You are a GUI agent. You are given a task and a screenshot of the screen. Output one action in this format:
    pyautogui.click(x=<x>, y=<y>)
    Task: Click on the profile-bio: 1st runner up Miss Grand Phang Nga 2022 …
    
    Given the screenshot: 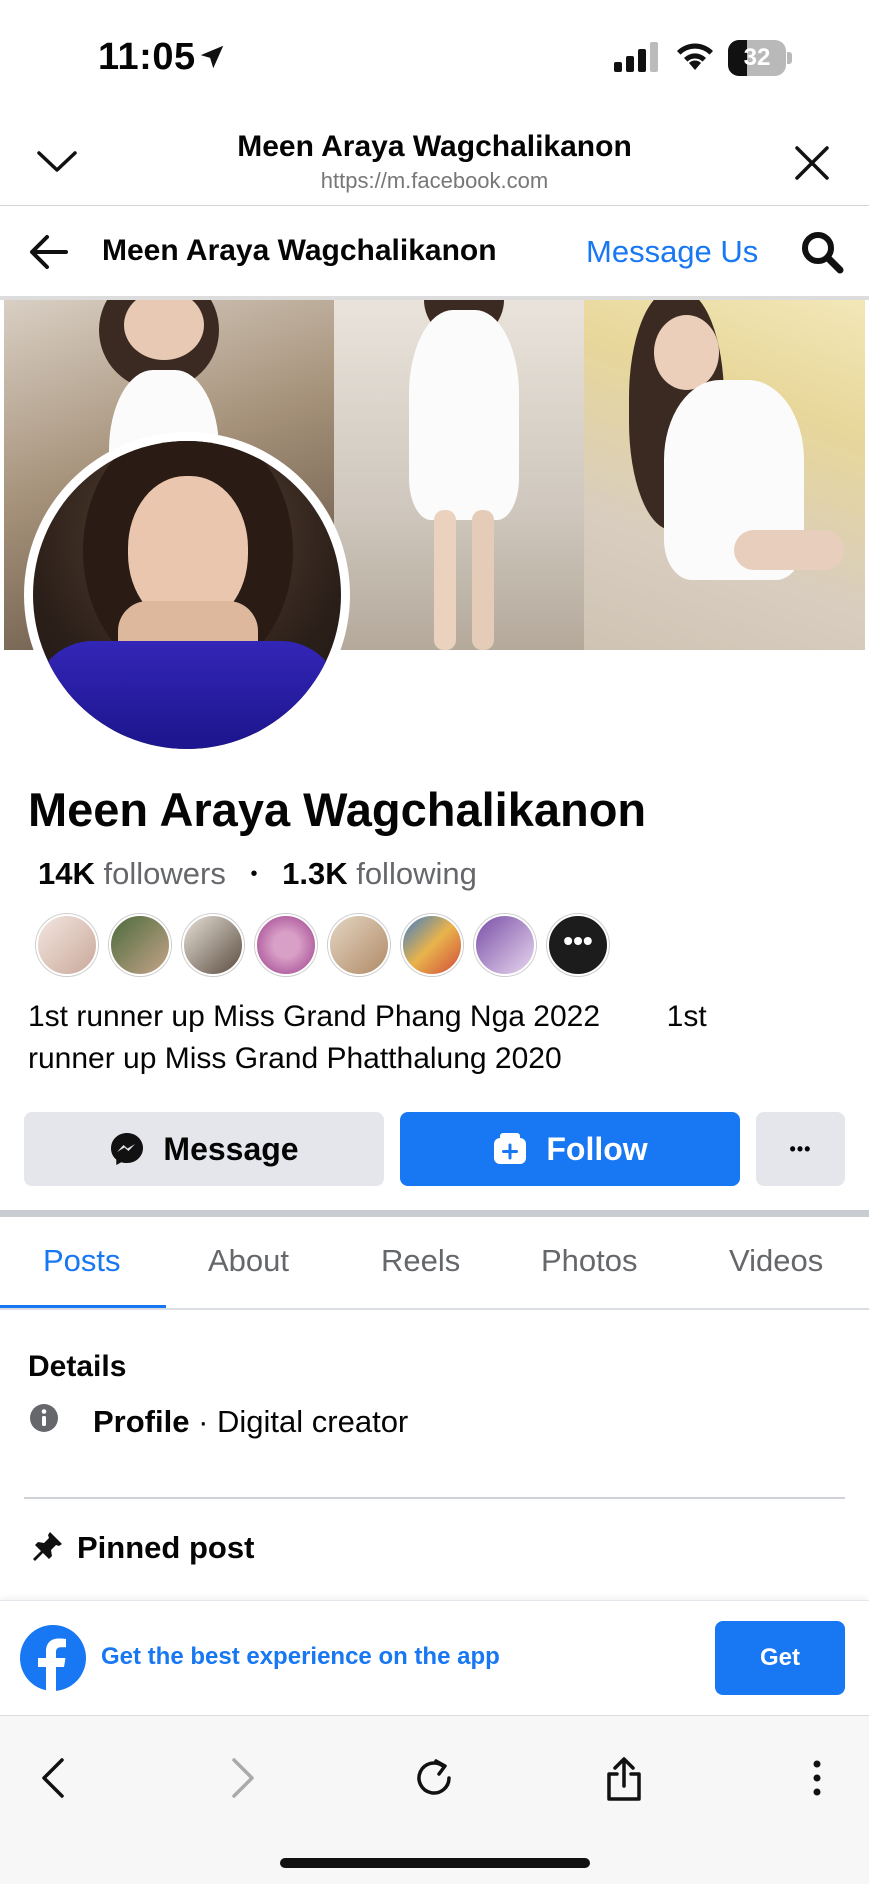 What is the action you would take?
    pyautogui.click(x=418, y=1038)
    